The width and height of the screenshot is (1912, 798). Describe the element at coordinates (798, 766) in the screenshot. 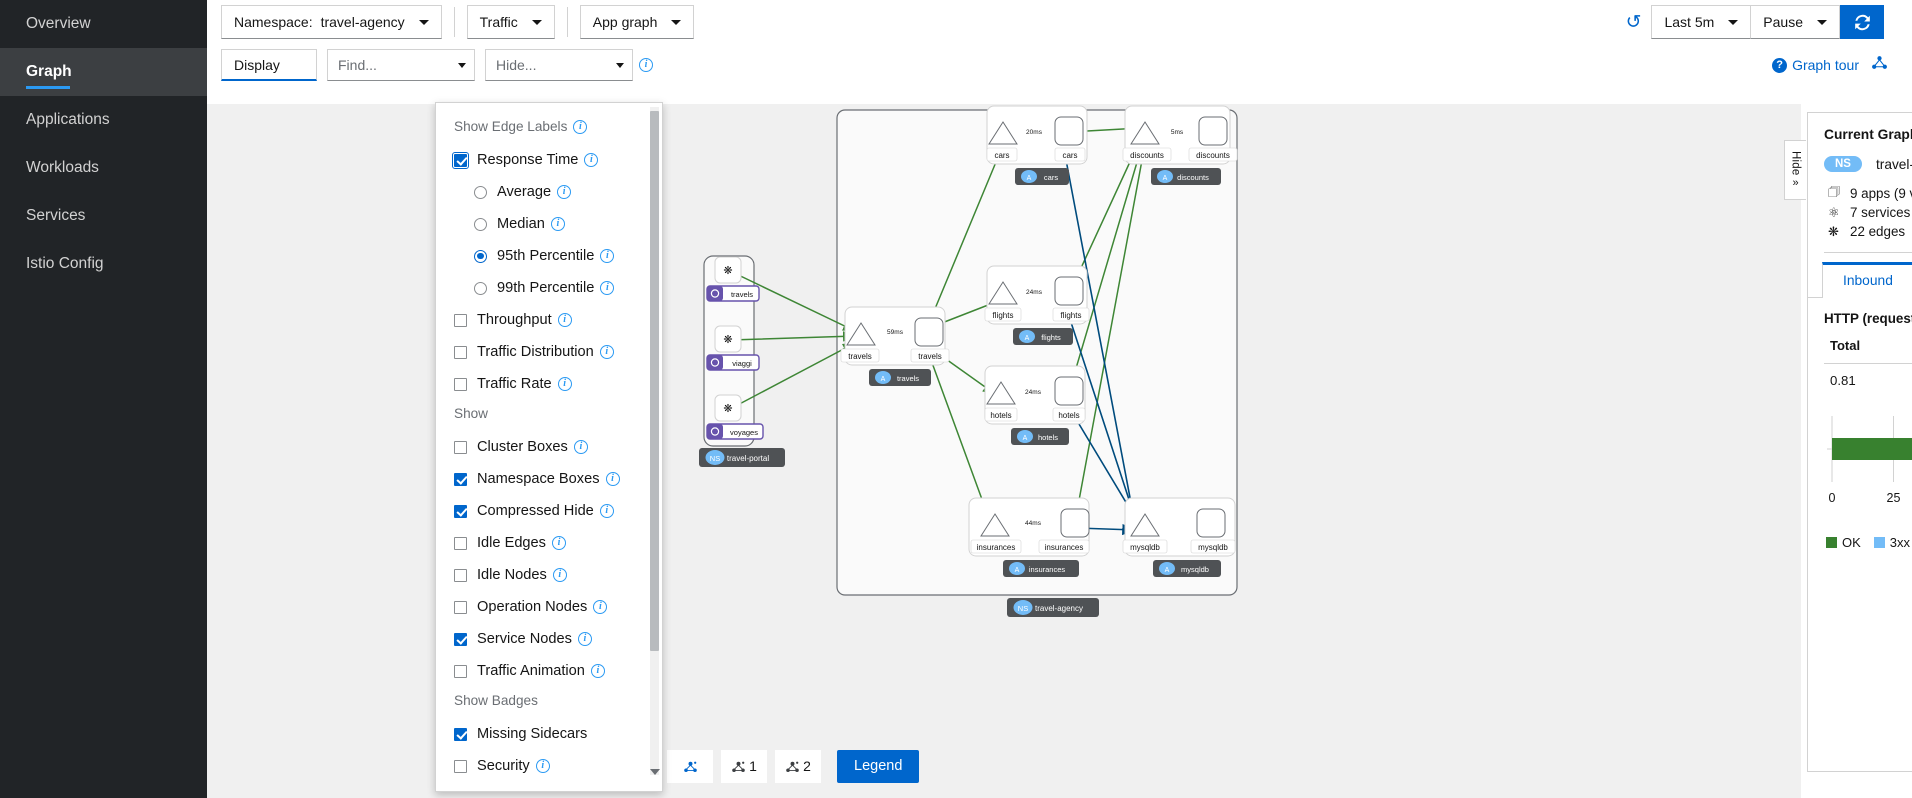

I see `zoom-level-2-button: 2` at that location.